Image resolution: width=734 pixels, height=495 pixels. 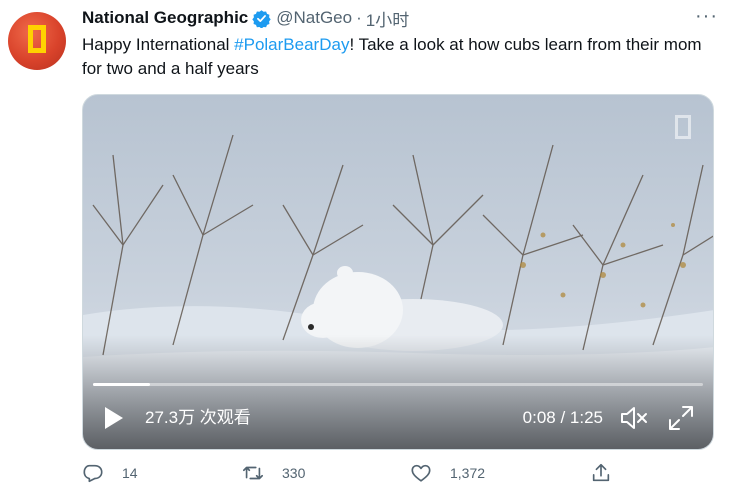 I want to click on natgeo-logo, so click(x=37, y=39).